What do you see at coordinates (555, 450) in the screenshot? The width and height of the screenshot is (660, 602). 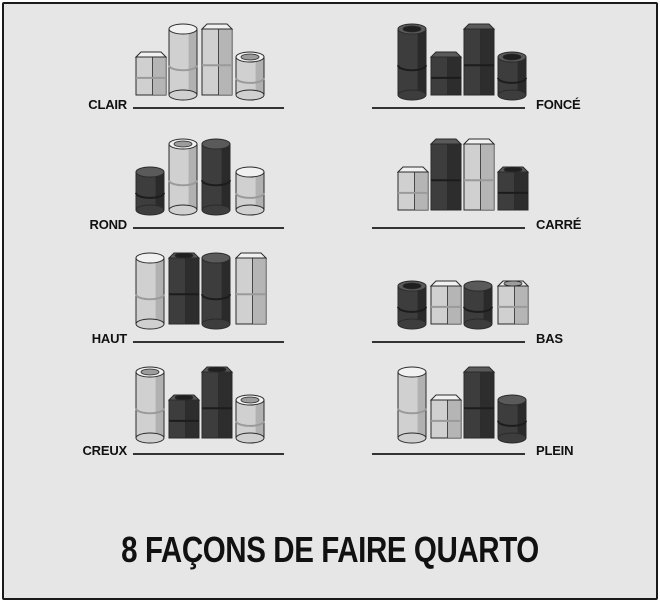 I see `panel-label: PLEIN` at bounding box center [555, 450].